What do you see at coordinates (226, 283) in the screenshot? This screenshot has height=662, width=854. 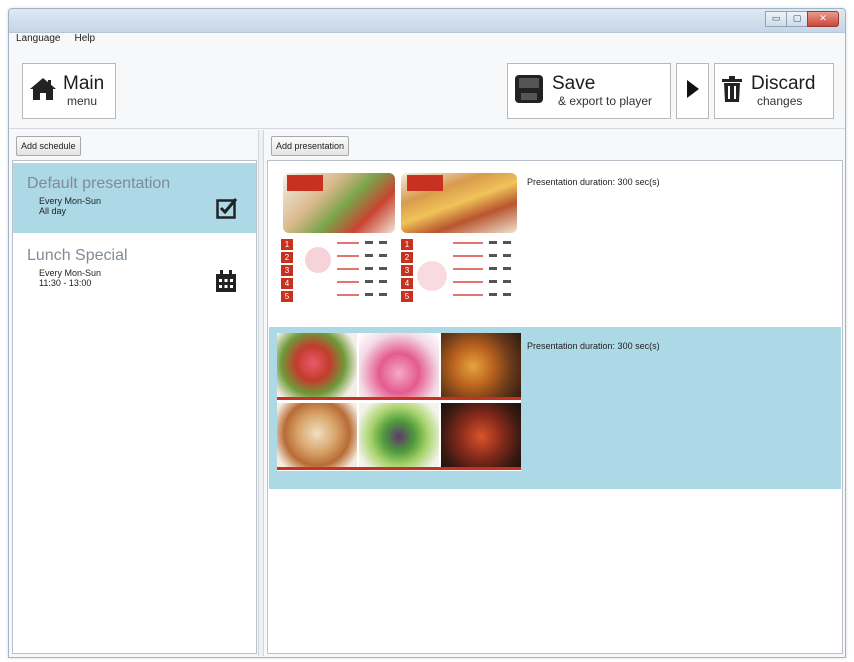 I see `calendar-icon` at bounding box center [226, 283].